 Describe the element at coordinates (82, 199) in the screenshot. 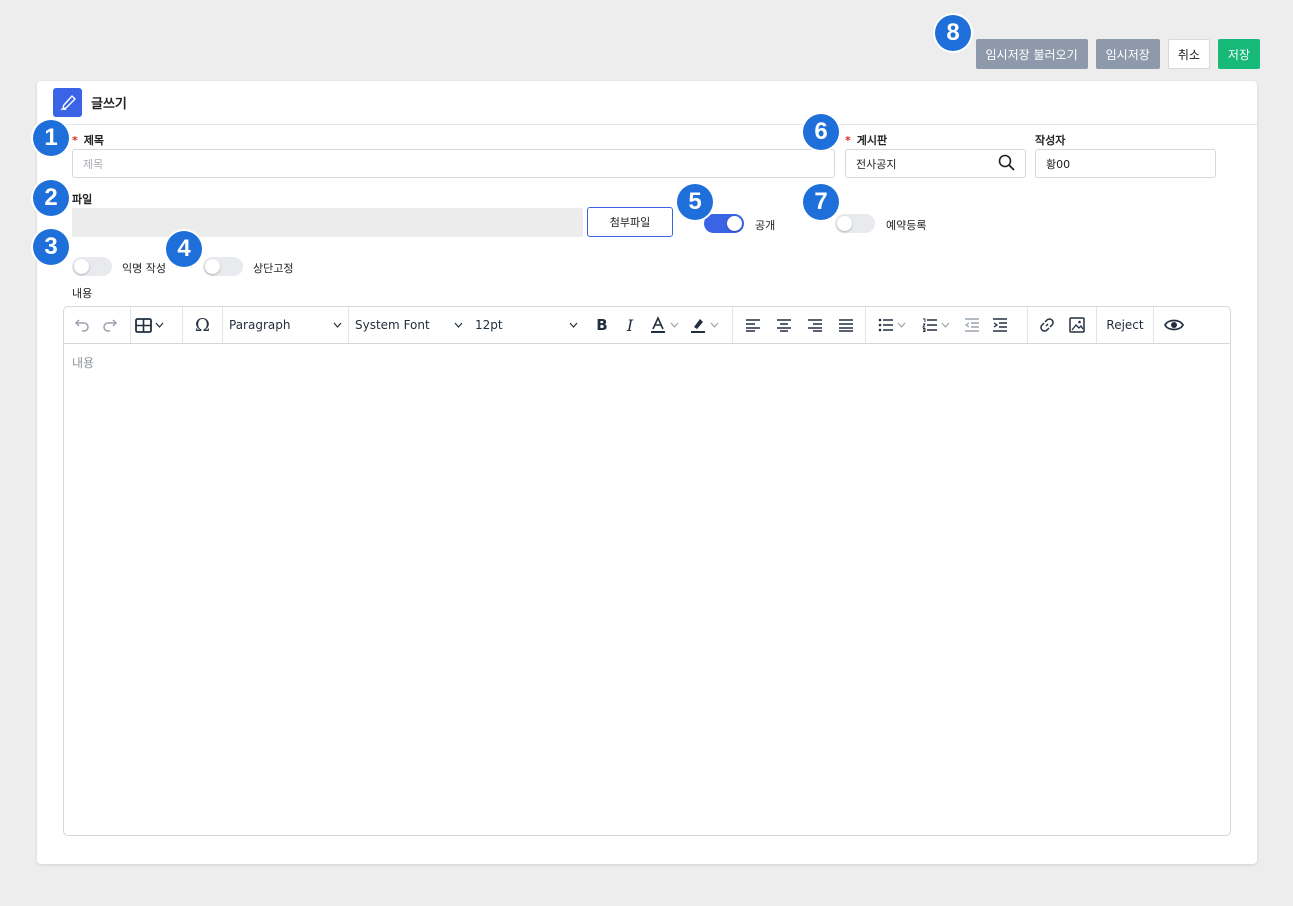

I see `file-label: 파일` at that location.